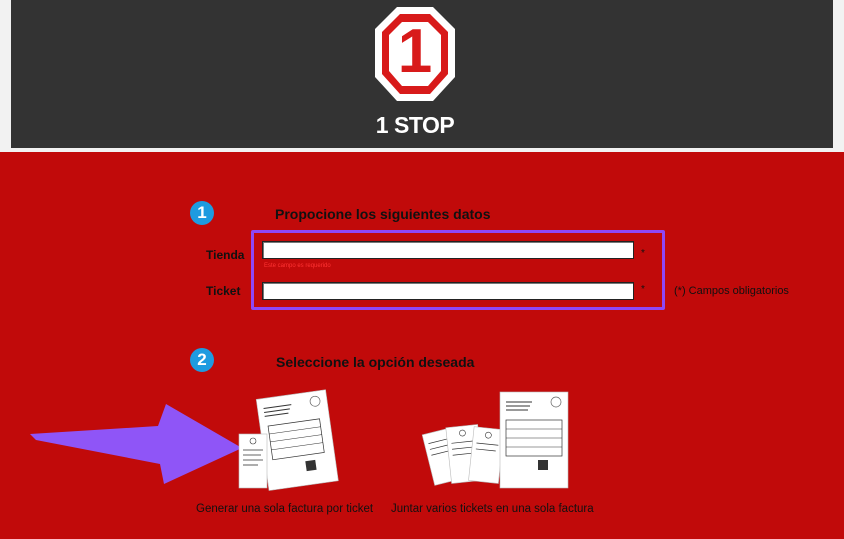  What do you see at coordinates (202, 360) in the screenshot?
I see `step-2-icon: 2` at bounding box center [202, 360].